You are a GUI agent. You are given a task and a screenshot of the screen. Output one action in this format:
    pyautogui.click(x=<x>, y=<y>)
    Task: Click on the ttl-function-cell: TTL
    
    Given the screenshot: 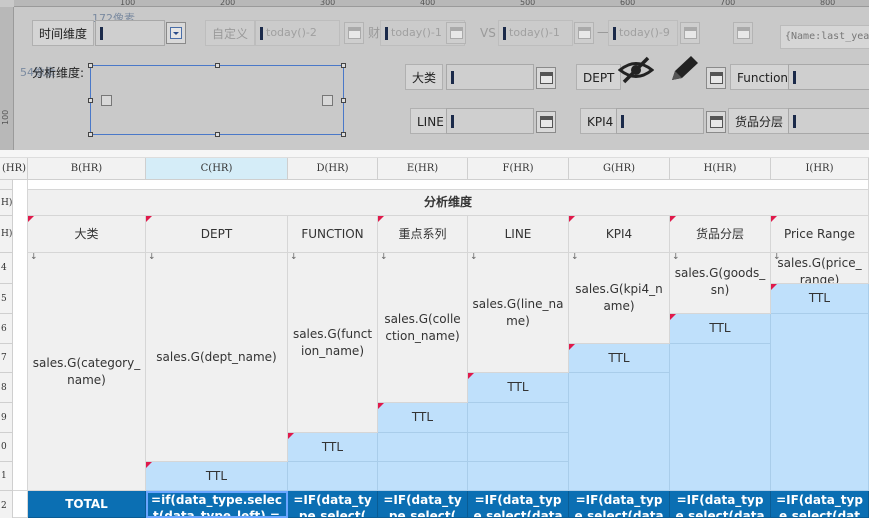 What is the action you would take?
    pyautogui.click(x=333, y=447)
    